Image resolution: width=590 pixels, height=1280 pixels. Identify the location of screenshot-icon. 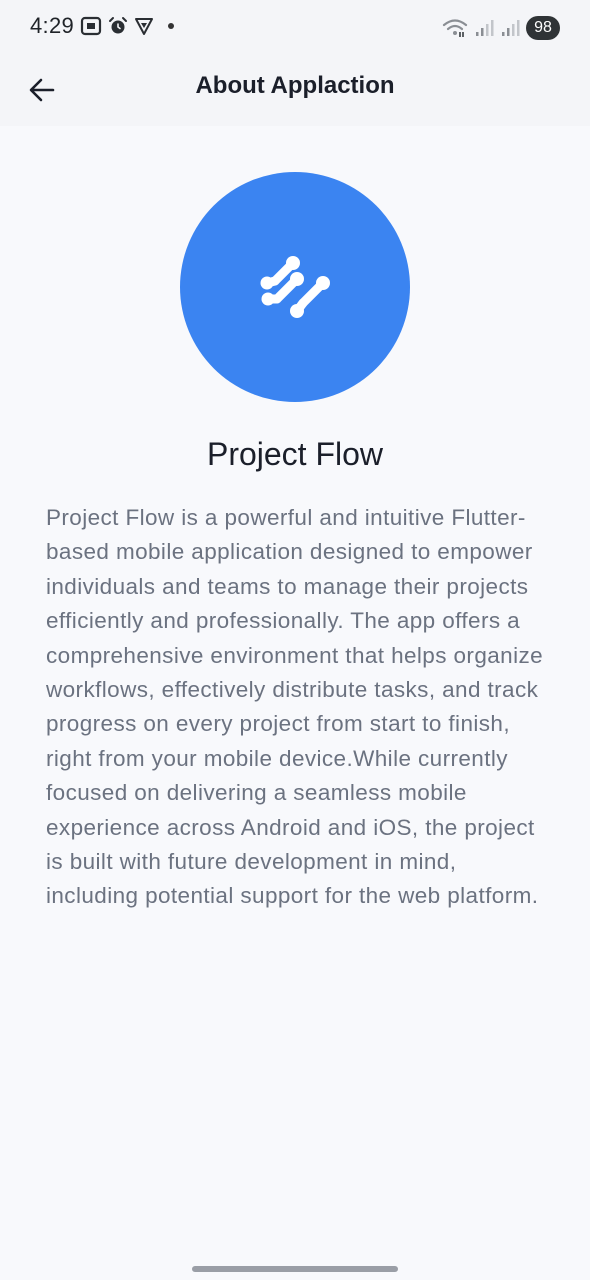
(91, 26).